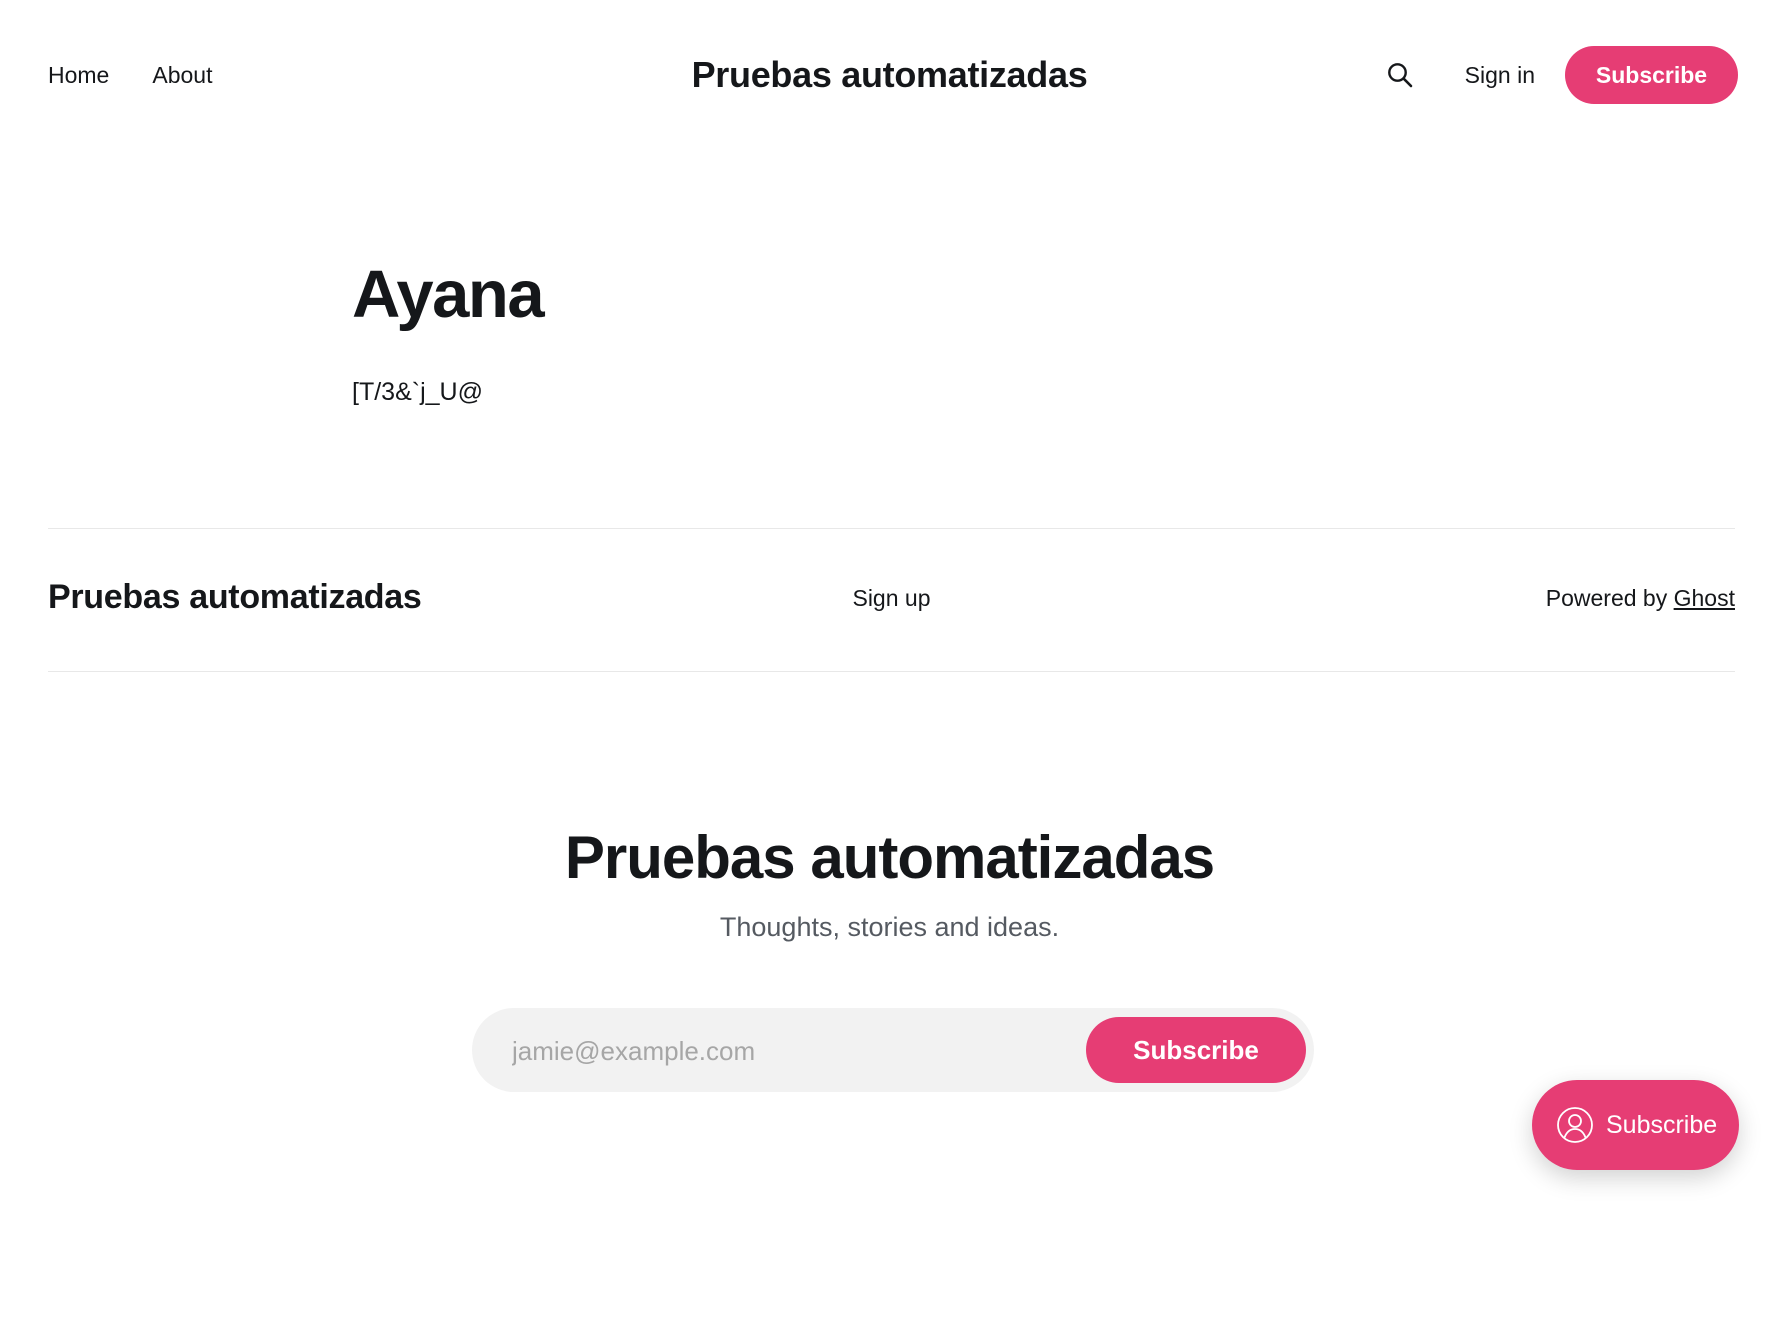 The height and width of the screenshot is (1329, 1779). I want to click on powered-by-prefix: Powered by, so click(1609, 598).